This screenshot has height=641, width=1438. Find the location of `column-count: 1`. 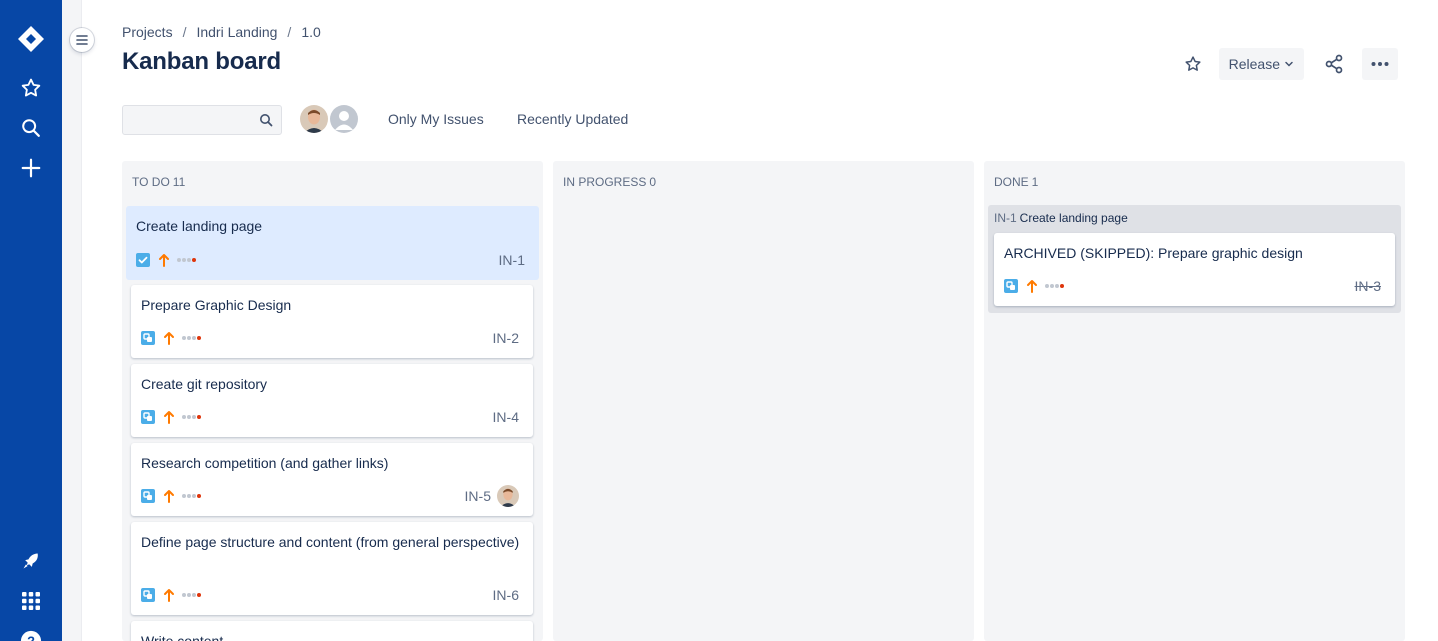

column-count: 1 is located at coordinates (1035, 182).